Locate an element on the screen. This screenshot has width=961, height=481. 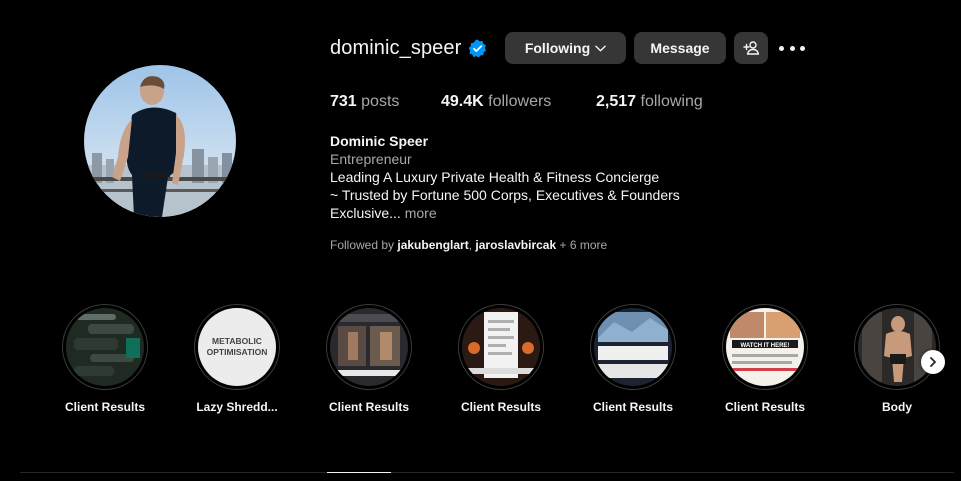
chevron-right-icon is located at coordinates (933, 362).